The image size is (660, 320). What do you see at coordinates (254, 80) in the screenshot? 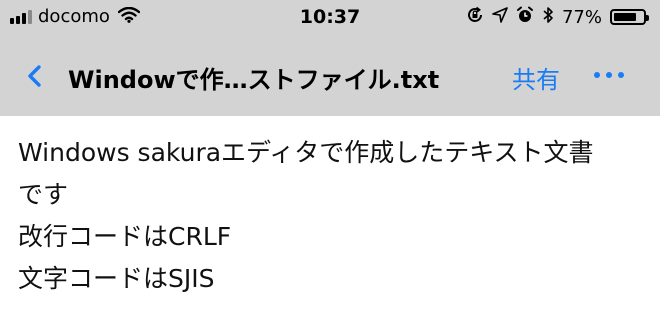
I see `document-title: Windowで作…ストファイル.txt` at bounding box center [254, 80].